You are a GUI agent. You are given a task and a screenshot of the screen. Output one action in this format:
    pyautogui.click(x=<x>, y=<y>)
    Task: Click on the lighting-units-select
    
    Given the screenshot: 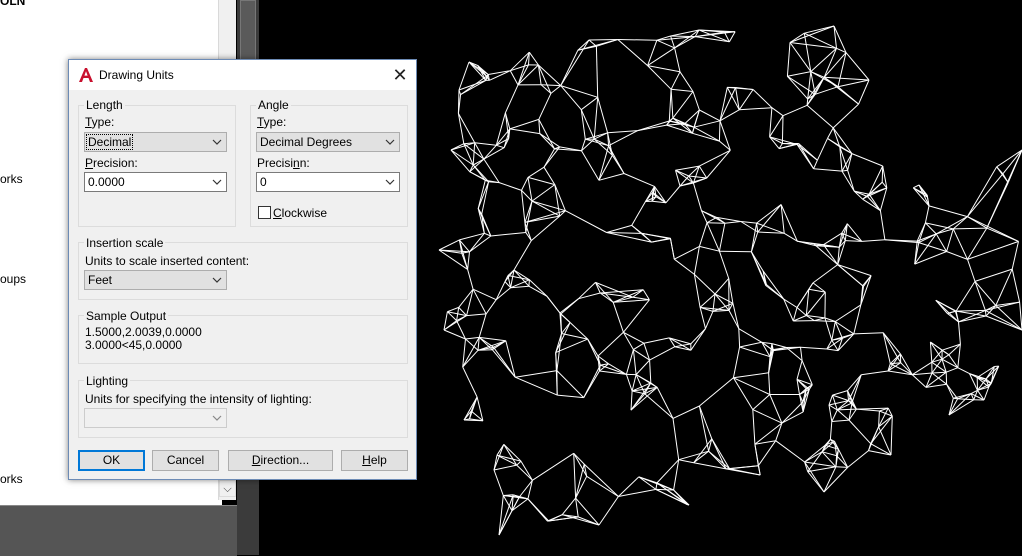 What is the action you would take?
    pyautogui.click(x=155, y=418)
    